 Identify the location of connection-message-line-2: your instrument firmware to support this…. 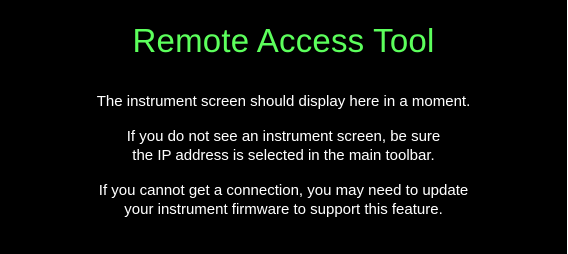
(283, 209).